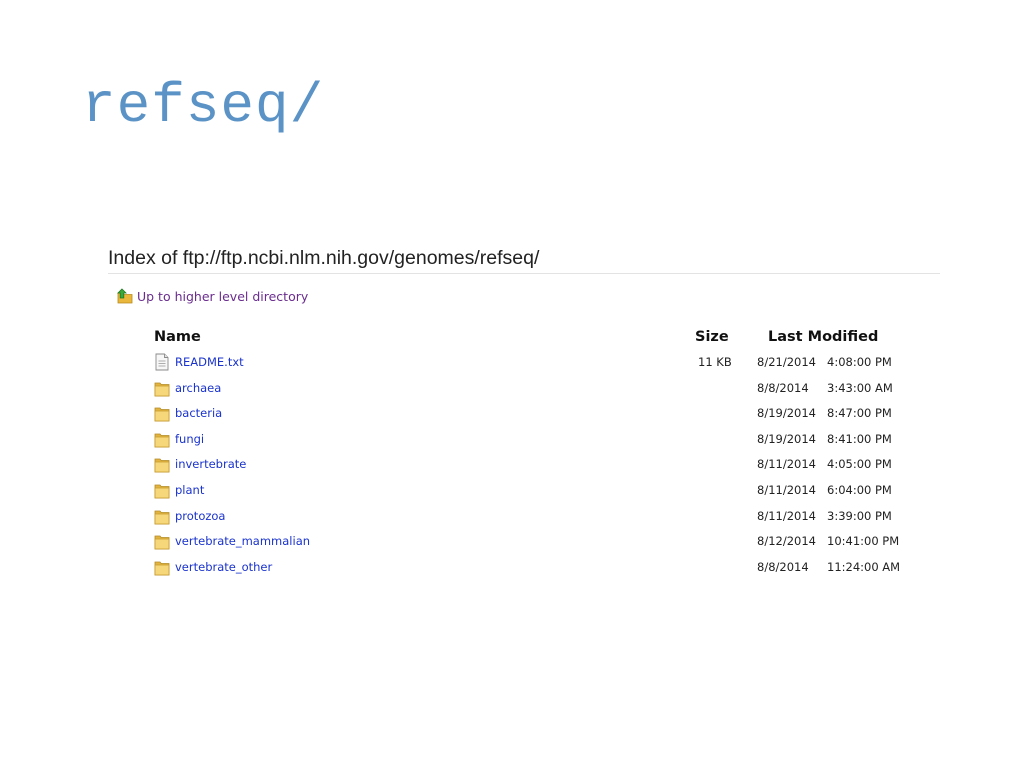 This screenshot has height=768, width=1024. Describe the element at coordinates (786, 362) in the screenshot. I see `entry-date: 8/21/2014` at that location.